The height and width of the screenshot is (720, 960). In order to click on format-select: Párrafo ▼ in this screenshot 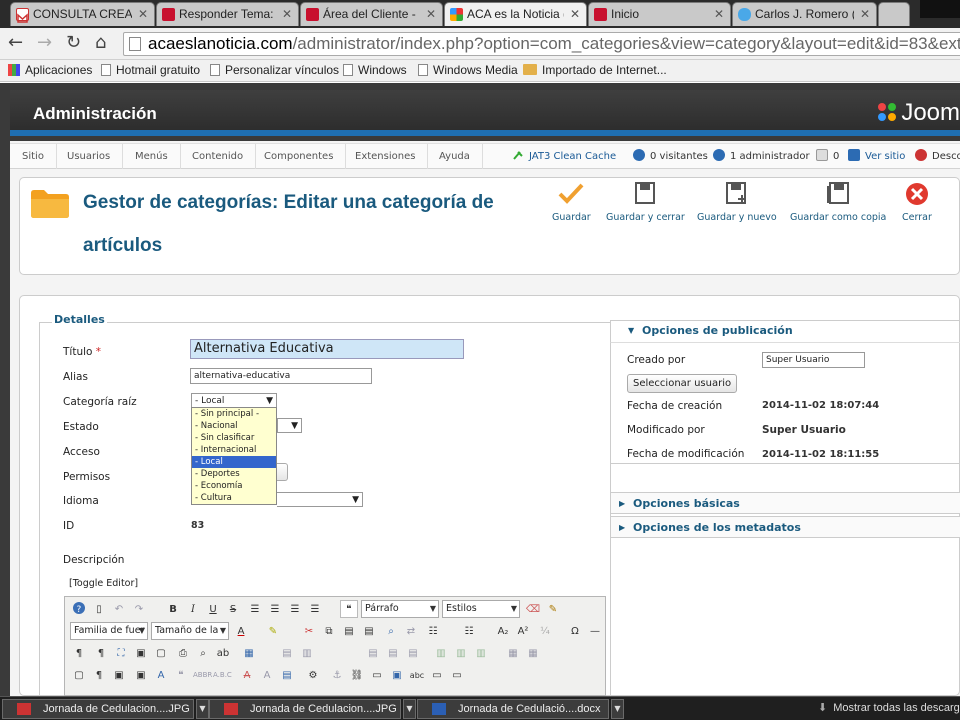, I will do `click(400, 609)`.